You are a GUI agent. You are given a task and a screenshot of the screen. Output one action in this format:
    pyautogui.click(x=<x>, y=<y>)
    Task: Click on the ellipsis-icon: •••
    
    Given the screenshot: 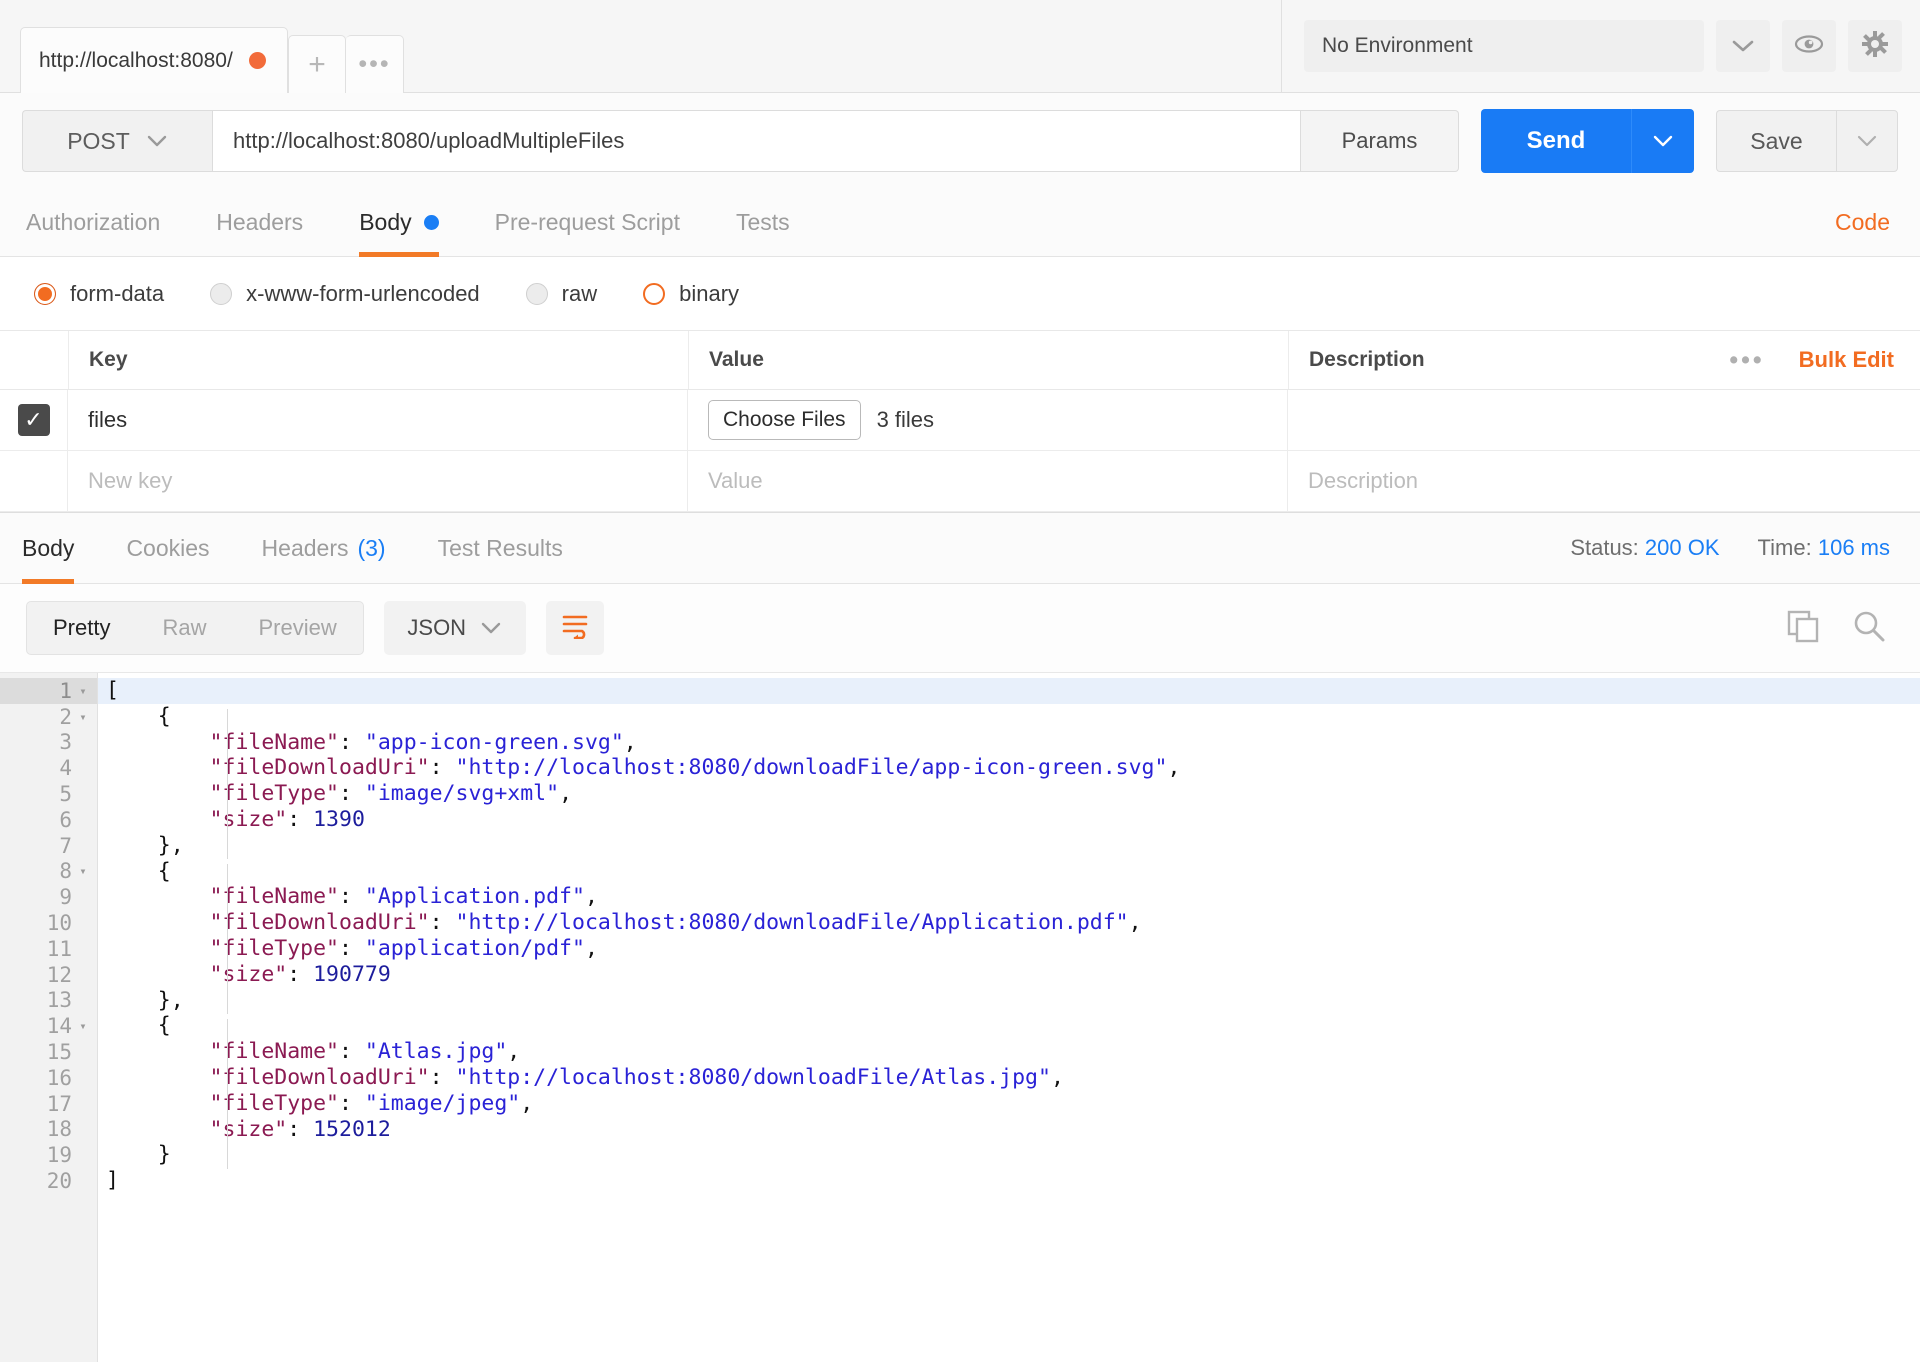 What is the action you would take?
    pyautogui.click(x=374, y=64)
    